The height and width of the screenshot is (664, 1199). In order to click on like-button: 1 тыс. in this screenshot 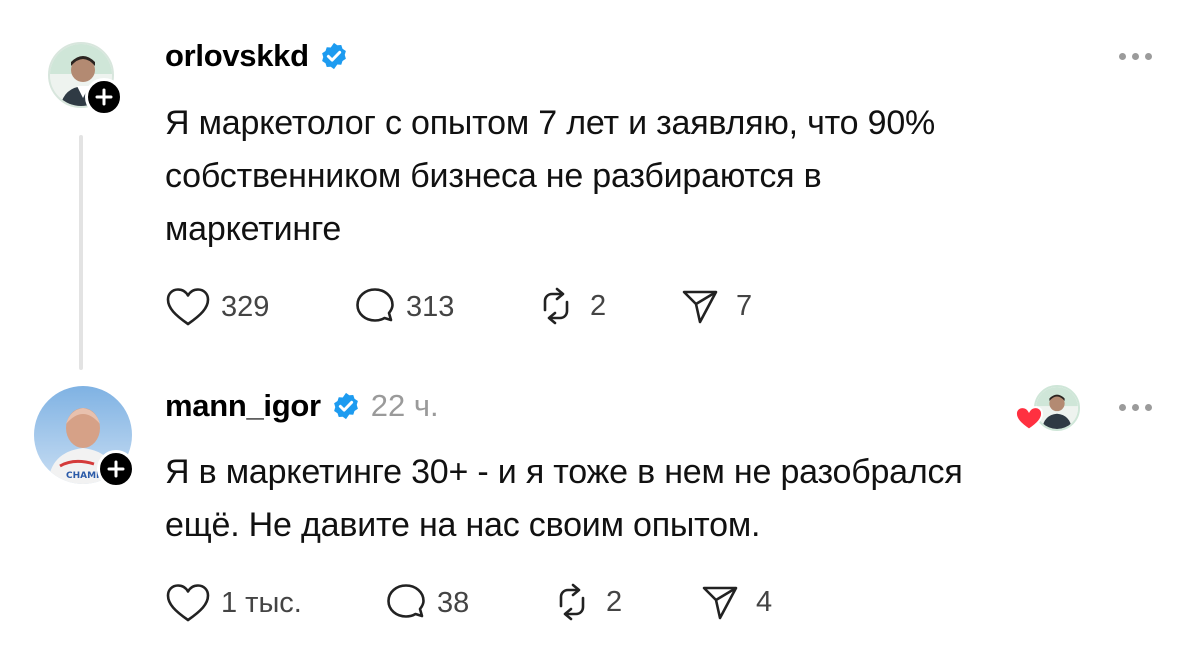, I will do `click(233, 603)`.